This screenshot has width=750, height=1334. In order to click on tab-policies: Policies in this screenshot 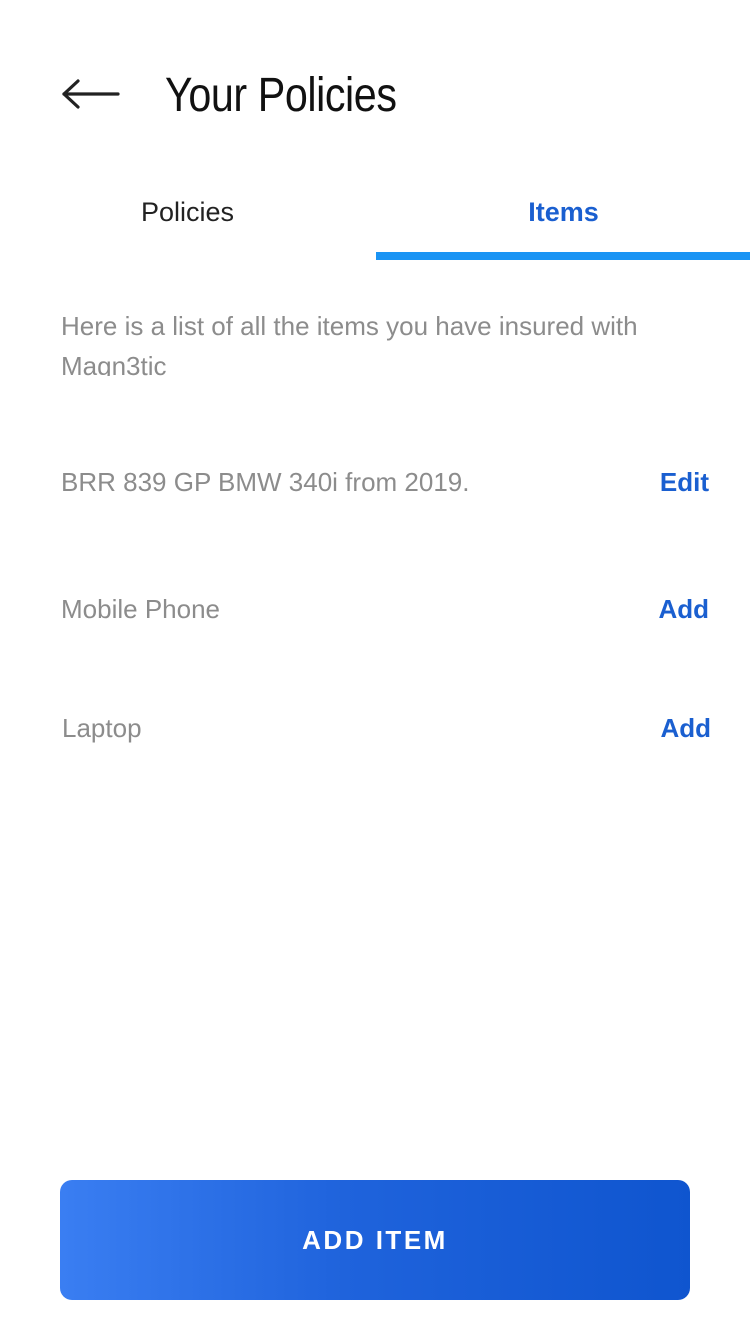, I will do `click(187, 212)`.